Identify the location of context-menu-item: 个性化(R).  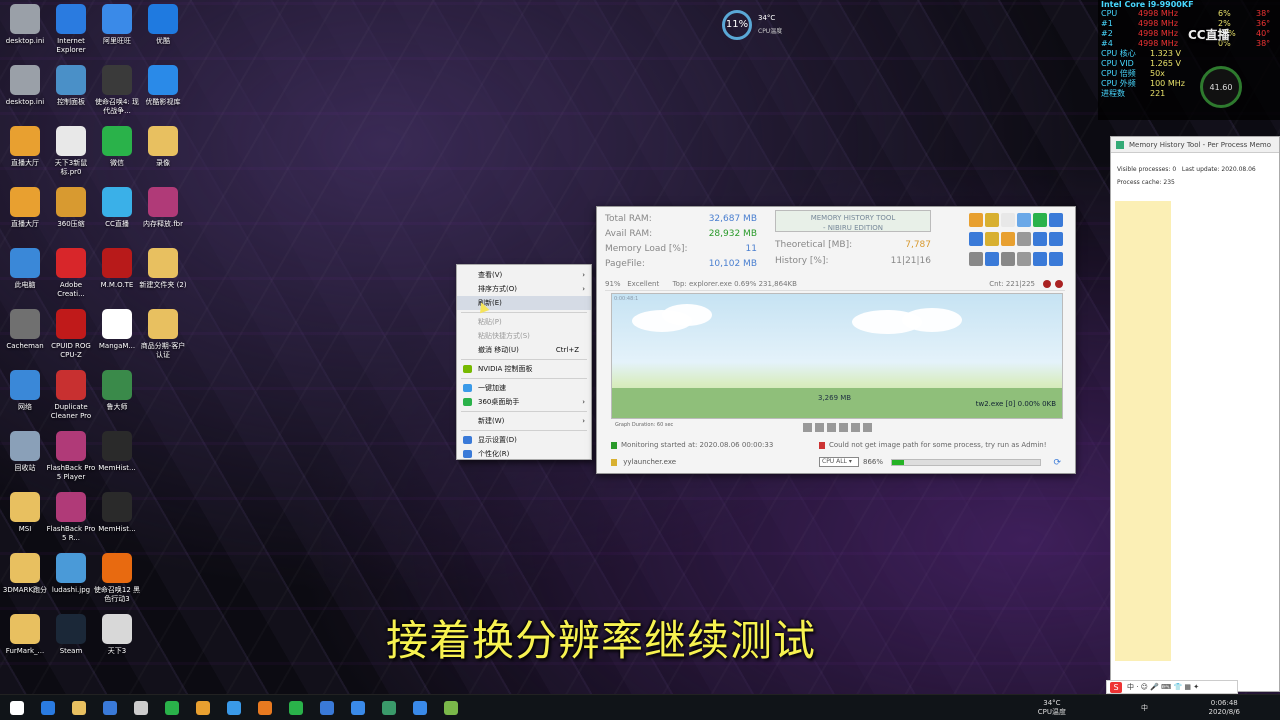
(524, 454).